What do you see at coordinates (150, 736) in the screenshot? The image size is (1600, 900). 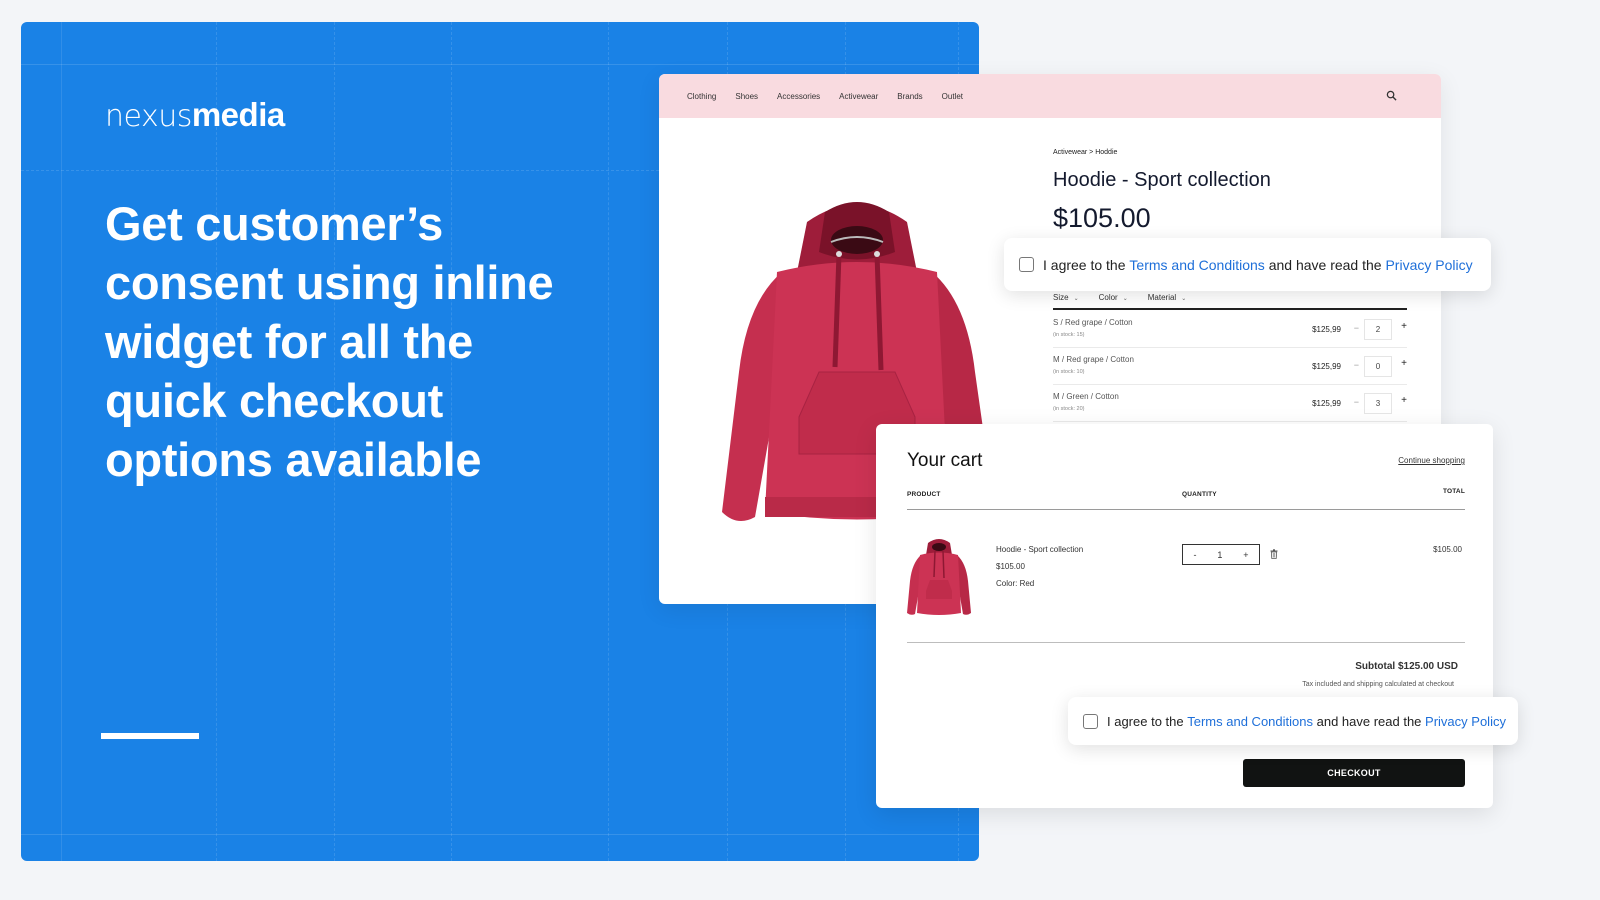 I see `accent-bar` at bounding box center [150, 736].